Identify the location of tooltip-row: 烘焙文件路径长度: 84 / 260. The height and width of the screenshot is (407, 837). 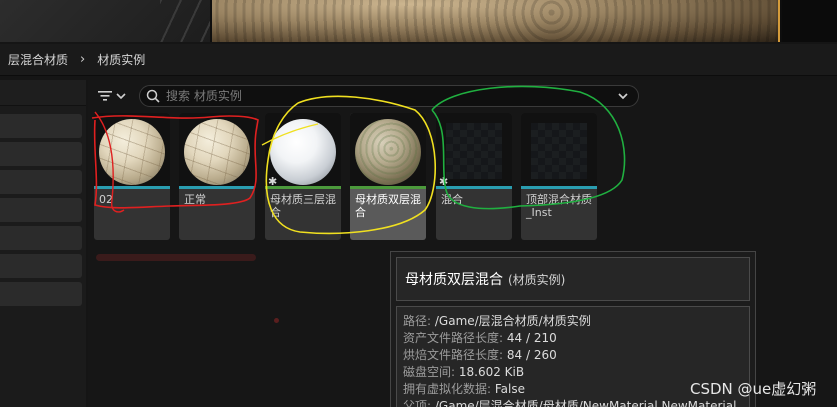
(576, 355).